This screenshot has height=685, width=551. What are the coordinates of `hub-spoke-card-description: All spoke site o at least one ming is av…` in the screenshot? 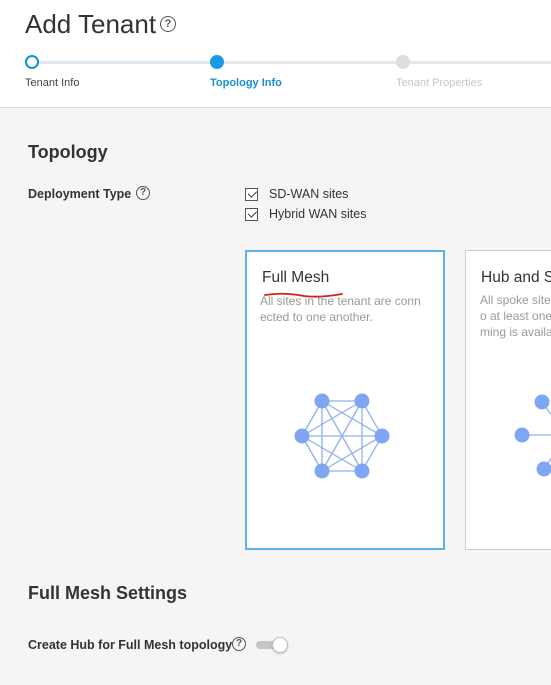 It's located at (515, 316).